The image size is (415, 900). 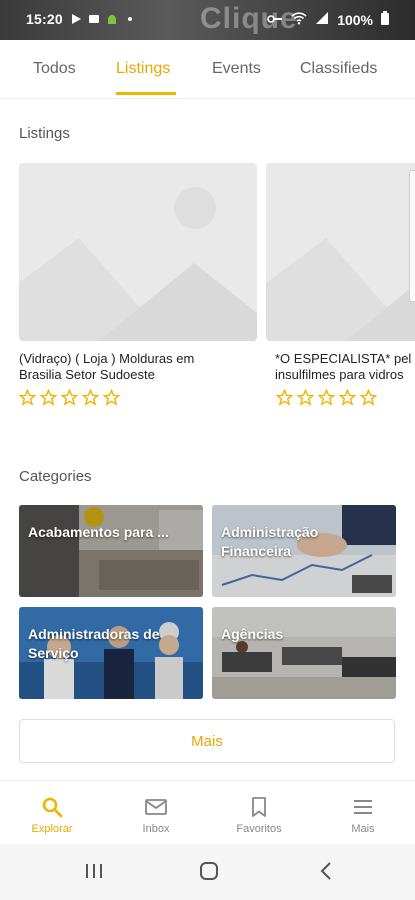 What do you see at coordinates (304, 653) in the screenshot?
I see `category-card-agencias: Agências` at bounding box center [304, 653].